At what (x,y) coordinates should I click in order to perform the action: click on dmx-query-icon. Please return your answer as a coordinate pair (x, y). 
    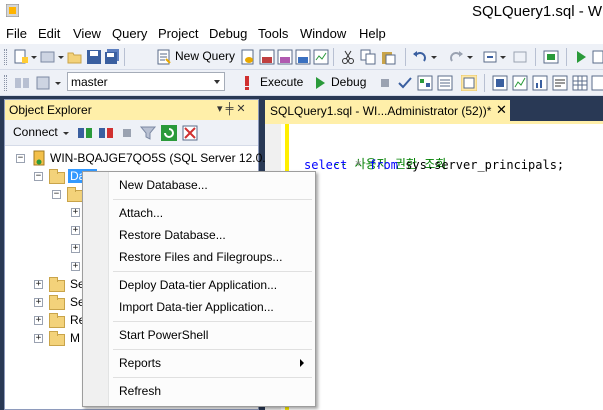
    Looking at the image, I should click on (285, 57).